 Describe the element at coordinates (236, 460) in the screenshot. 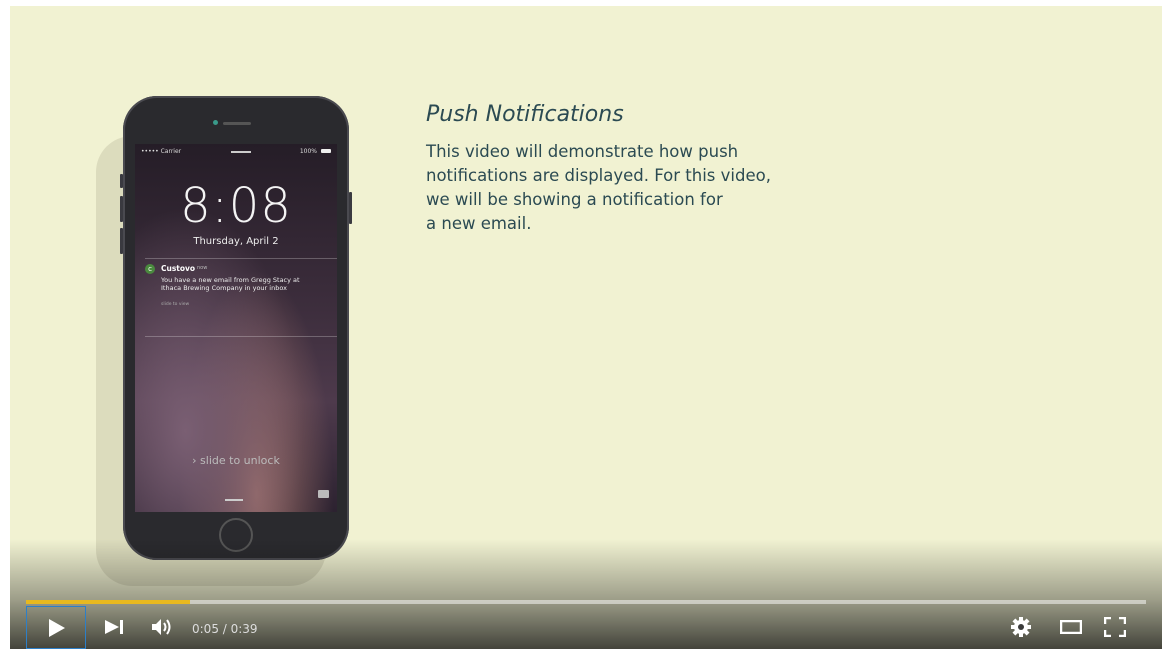

I see `slide-to-unlock: › slide to unlock` at that location.